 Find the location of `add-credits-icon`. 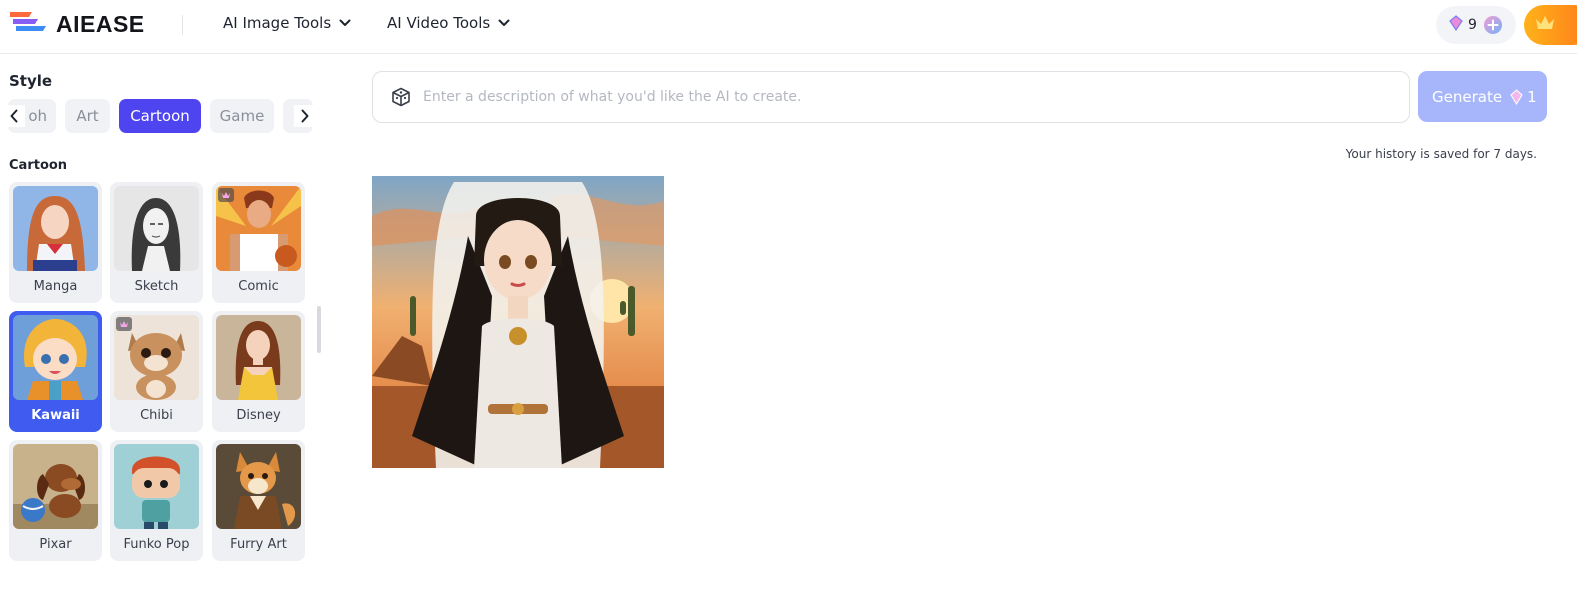

add-credits-icon is located at coordinates (1493, 25).